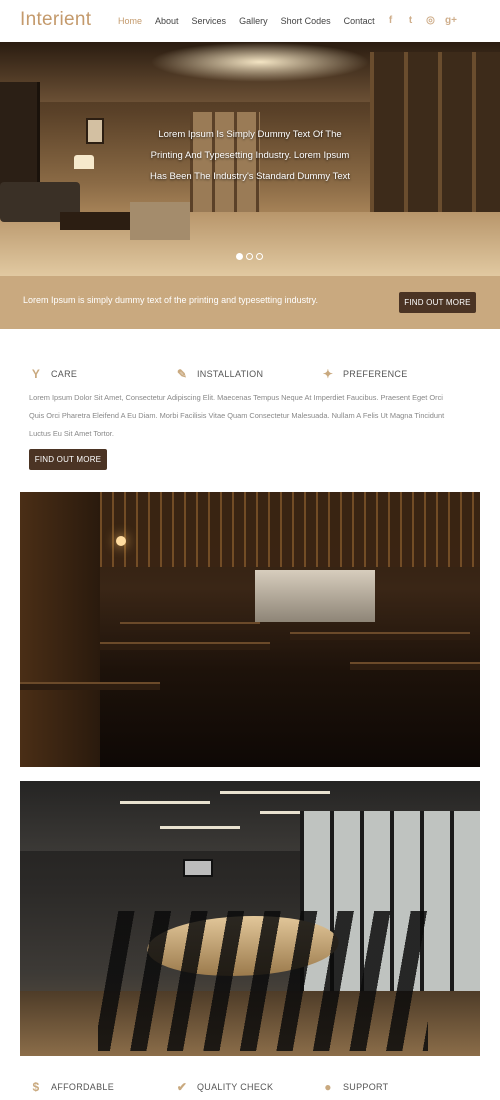 The height and width of the screenshot is (1100, 500). What do you see at coordinates (95, 131) in the screenshot?
I see `hero-picture-frame` at bounding box center [95, 131].